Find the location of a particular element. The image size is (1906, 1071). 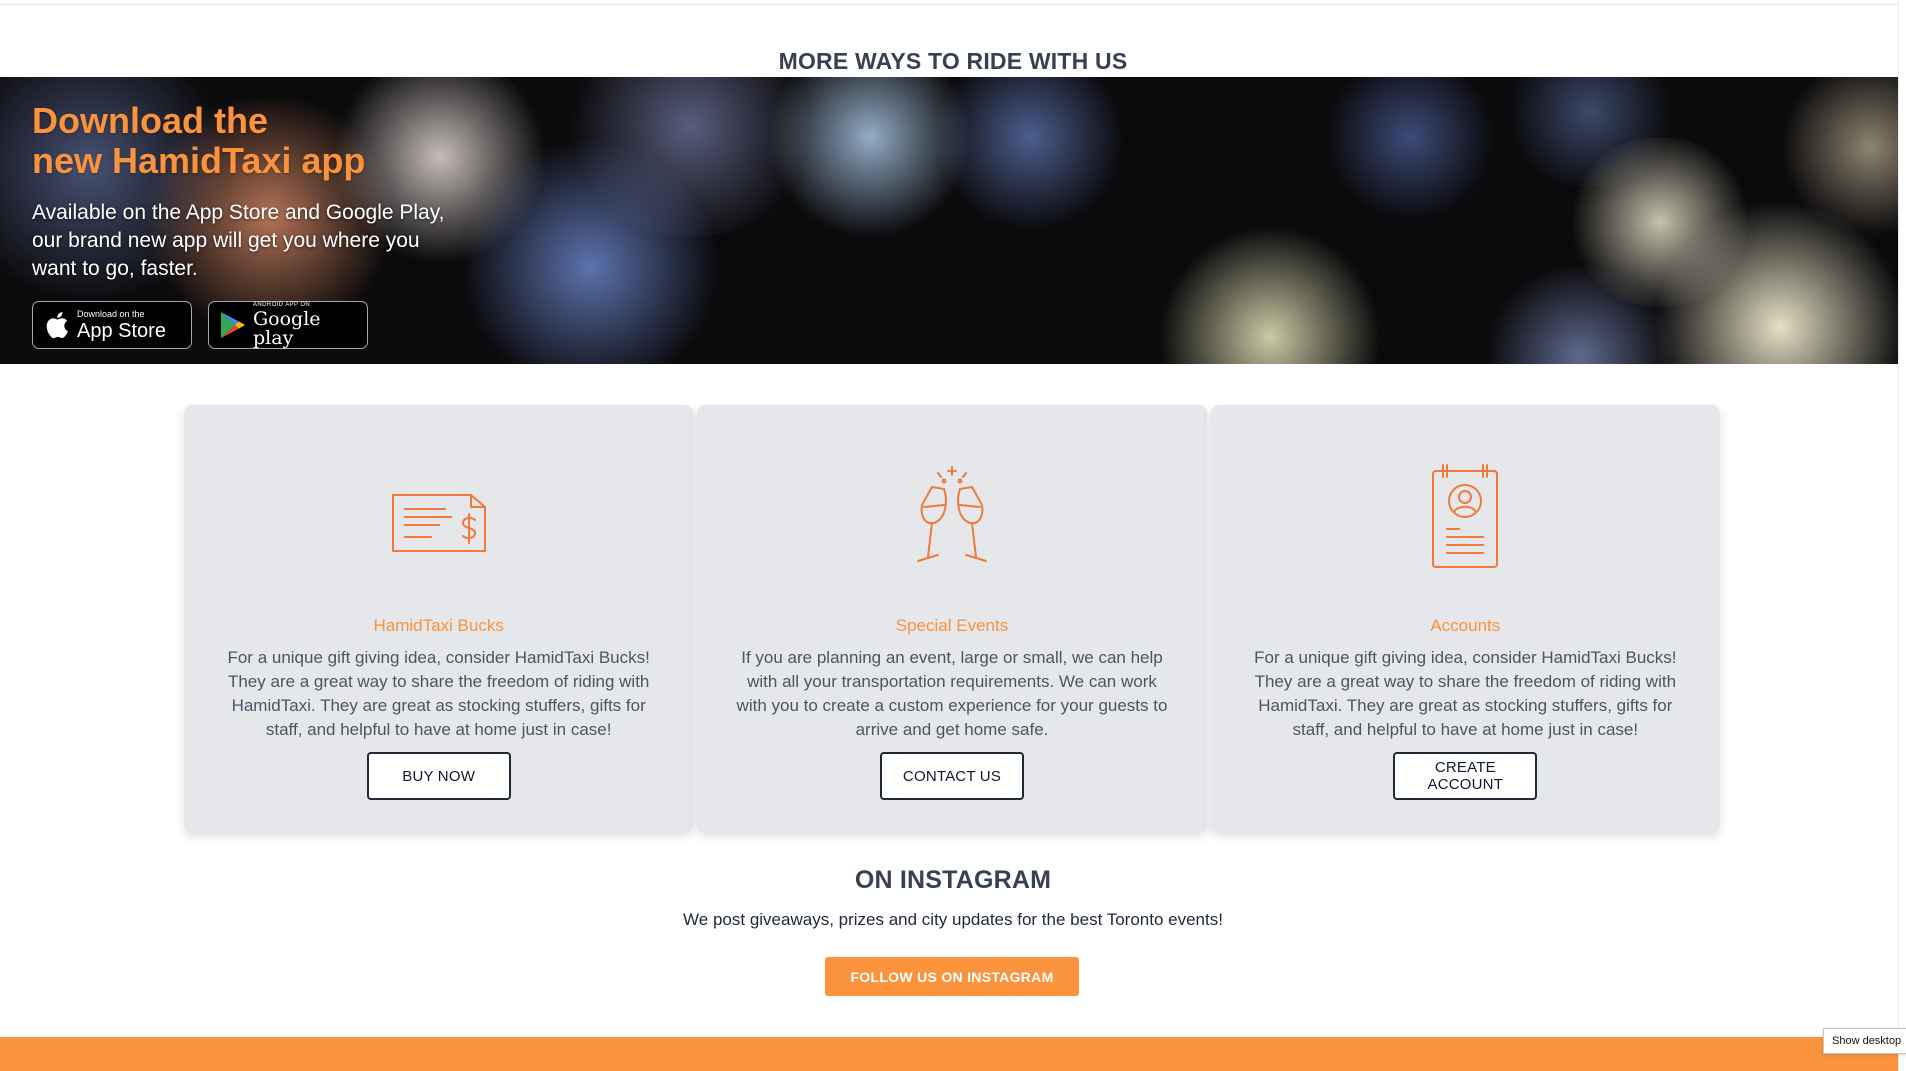

app-store-big-text: App Store is located at coordinates (121, 330).